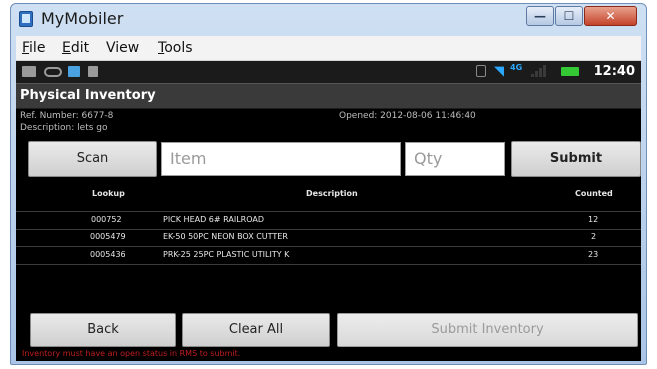 This screenshot has width=657, height=369. Describe the element at coordinates (122, 48) in the screenshot. I see `menu-view: View` at that location.